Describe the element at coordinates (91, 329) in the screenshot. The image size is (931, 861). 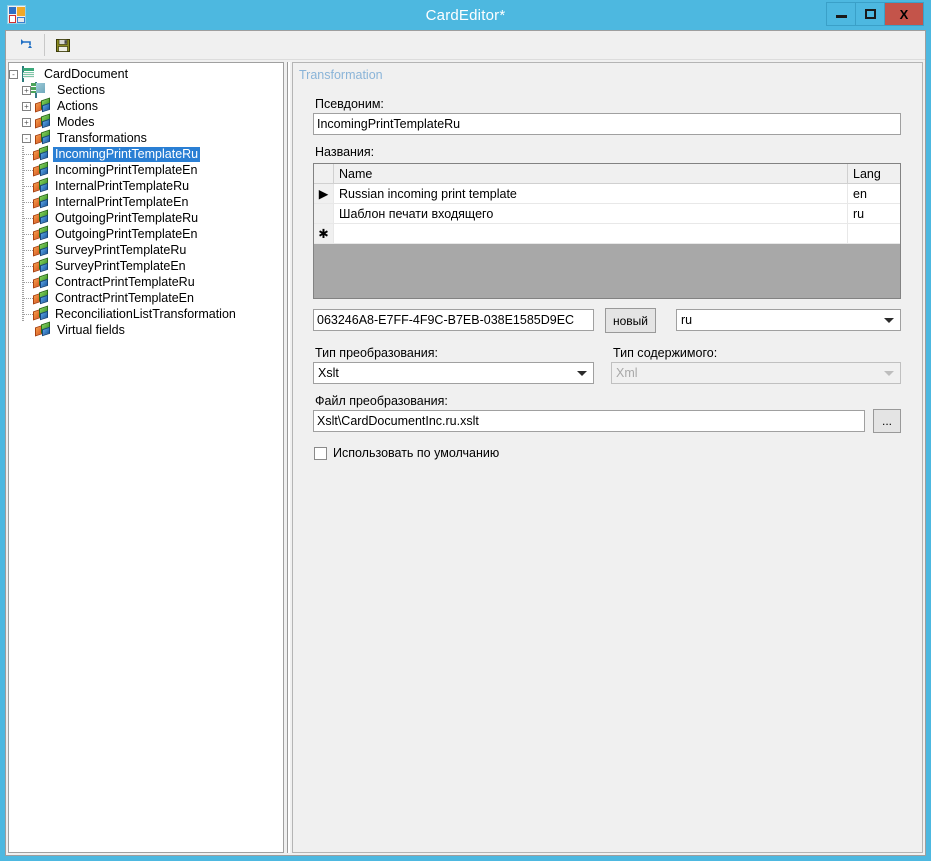
I see `tree-node-label: Virtual fields` at that location.